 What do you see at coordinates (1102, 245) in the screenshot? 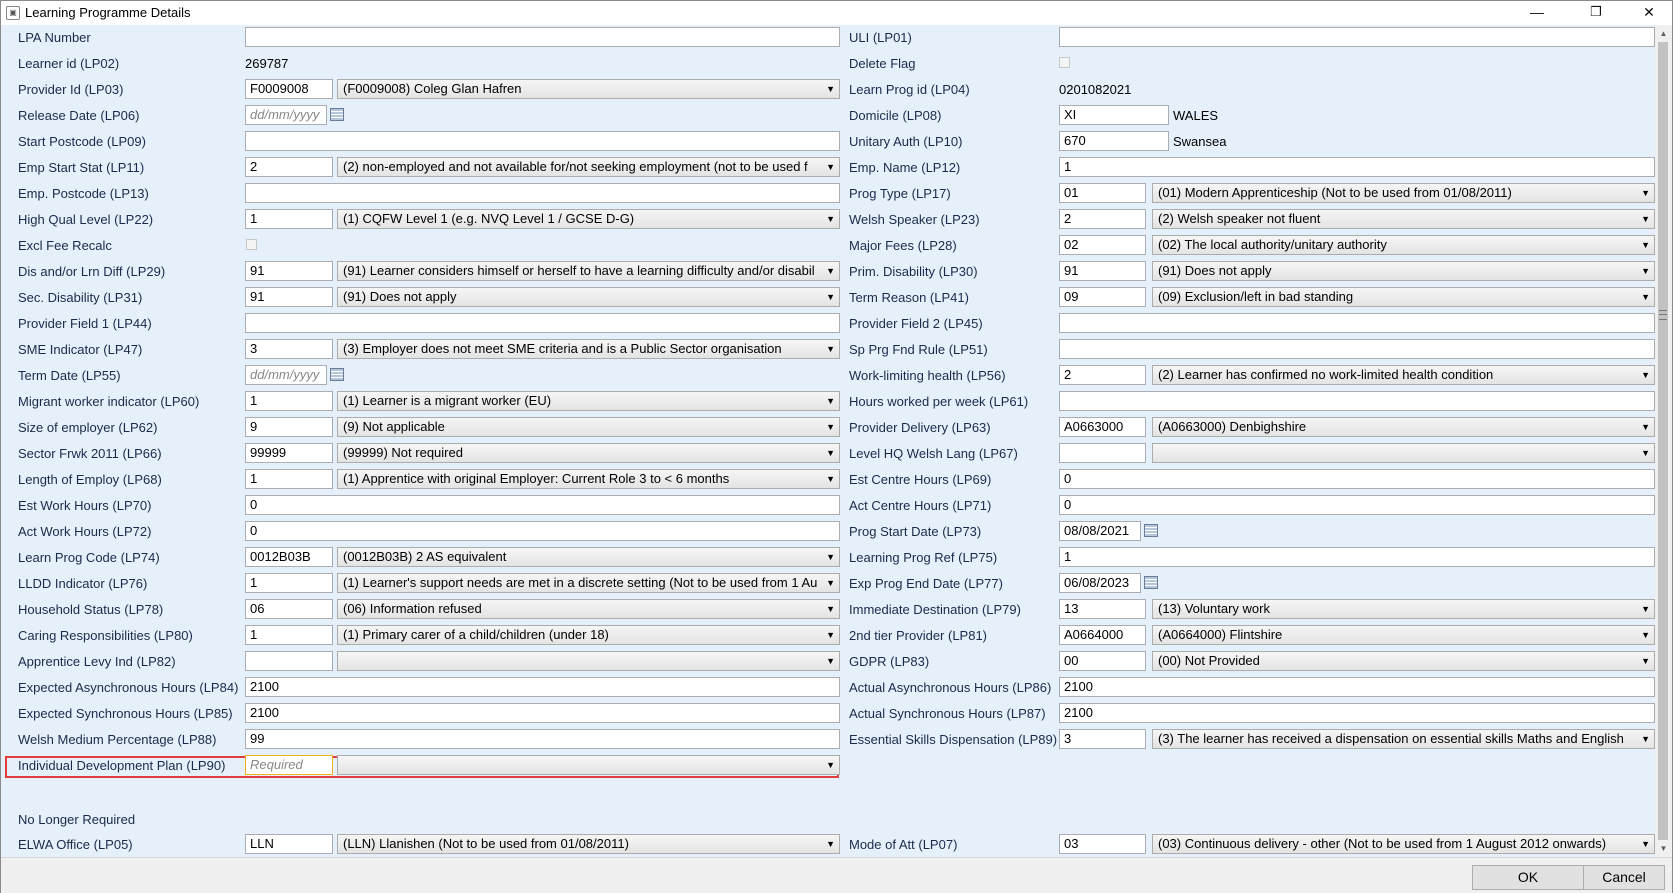
I see `major-fees-input: 02` at bounding box center [1102, 245].